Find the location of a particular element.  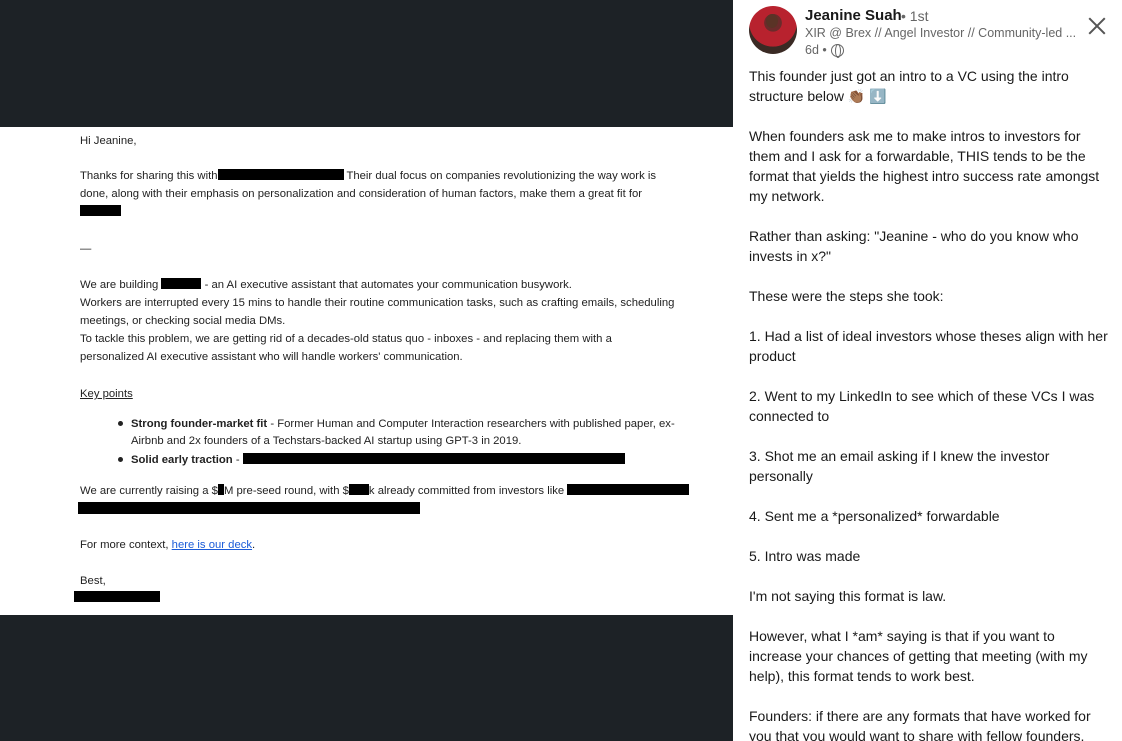

post-paragraph: 5. Intro was made is located at coordinates (805, 556).